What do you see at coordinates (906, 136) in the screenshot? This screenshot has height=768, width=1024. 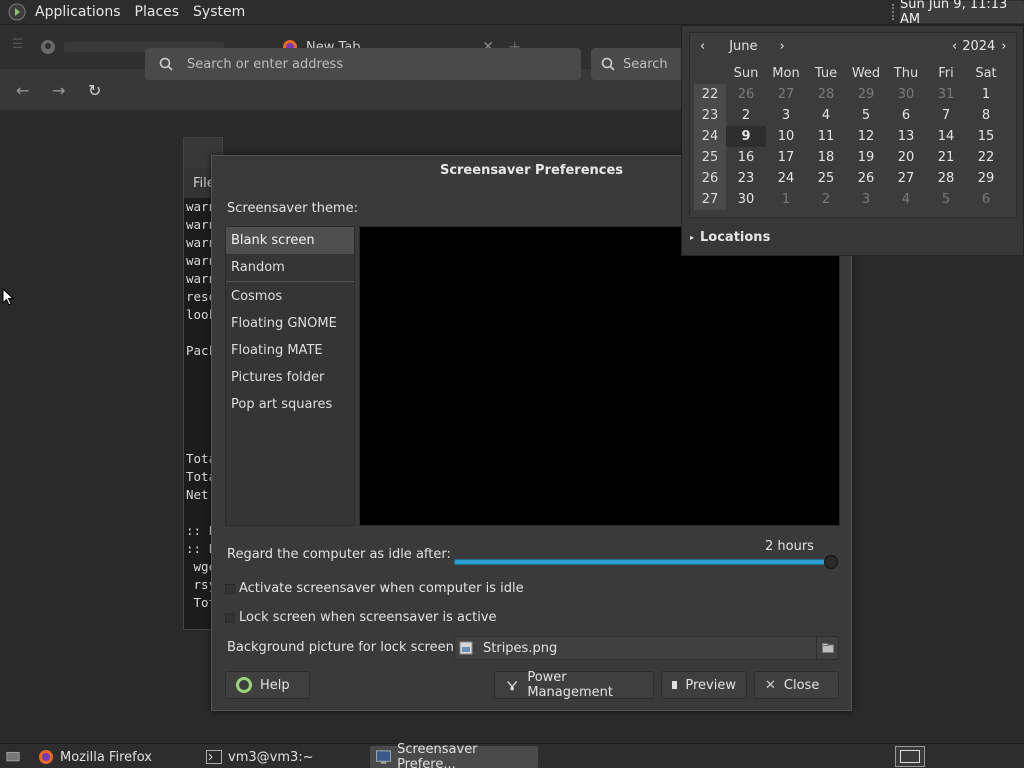 I see `calendar-day: 13` at bounding box center [906, 136].